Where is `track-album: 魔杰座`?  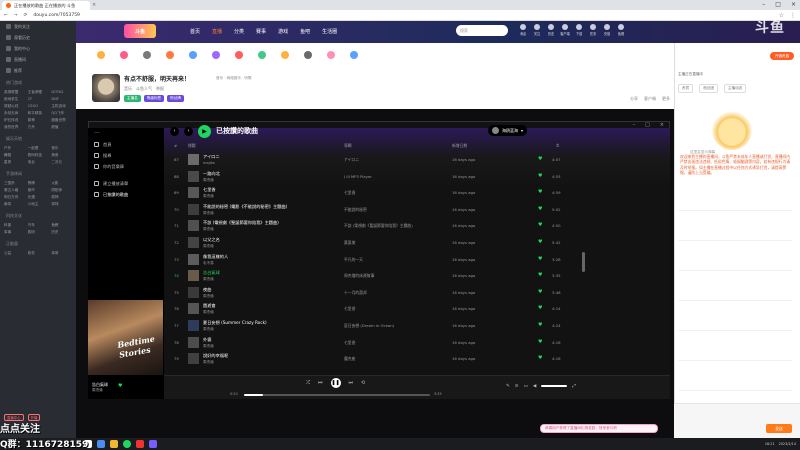 track-album: 魔杰座 is located at coordinates (349, 359).